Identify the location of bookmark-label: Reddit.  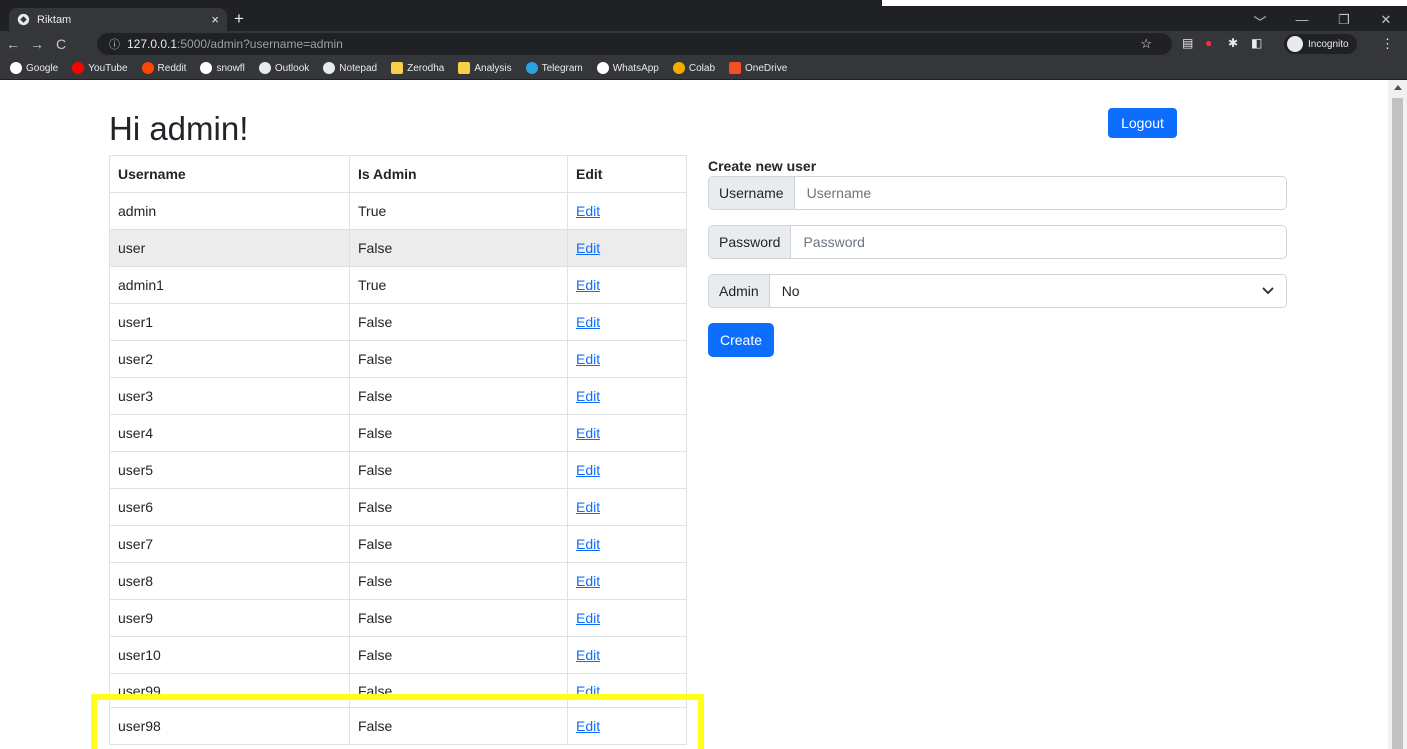
(172, 68).